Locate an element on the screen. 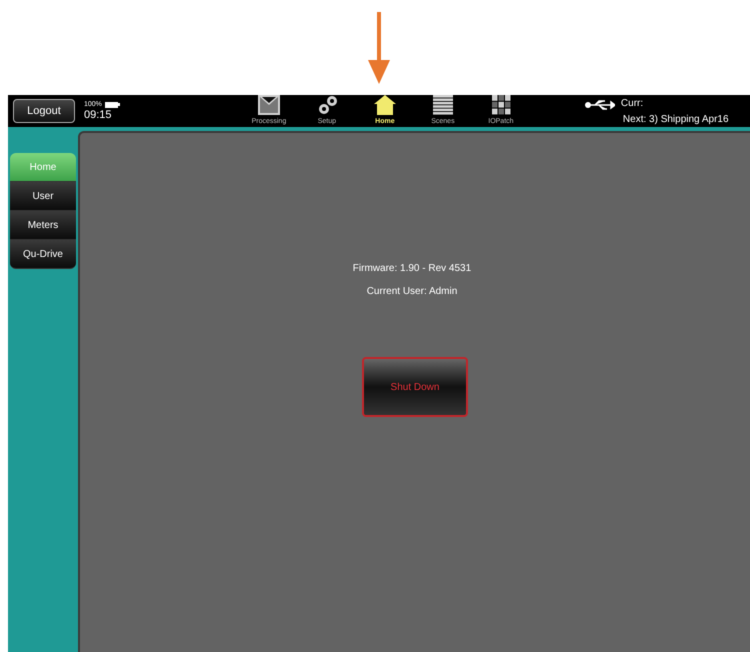 The image size is (750, 652). firmware-text: Firmware: 1.90 - Rev 4531 is located at coordinates (412, 269).